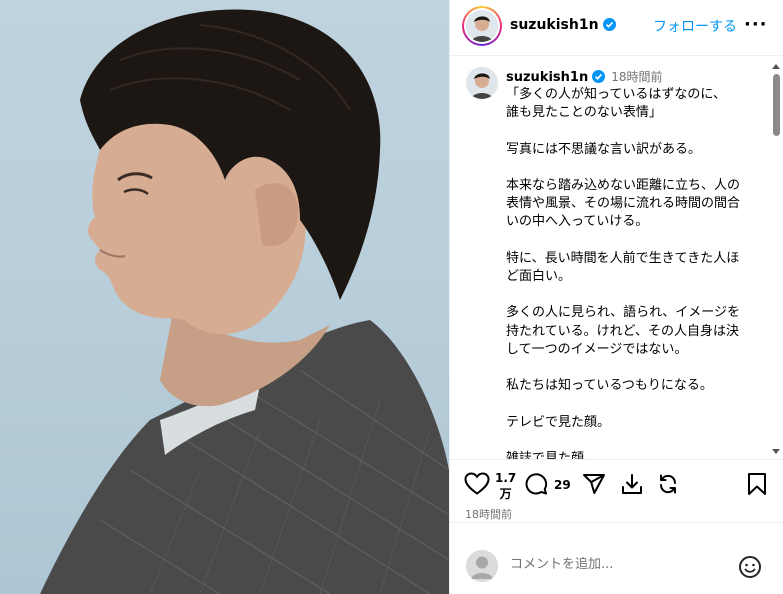 The width and height of the screenshot is (783, 594). I want to click on emoji-icon, so click(750, 567).